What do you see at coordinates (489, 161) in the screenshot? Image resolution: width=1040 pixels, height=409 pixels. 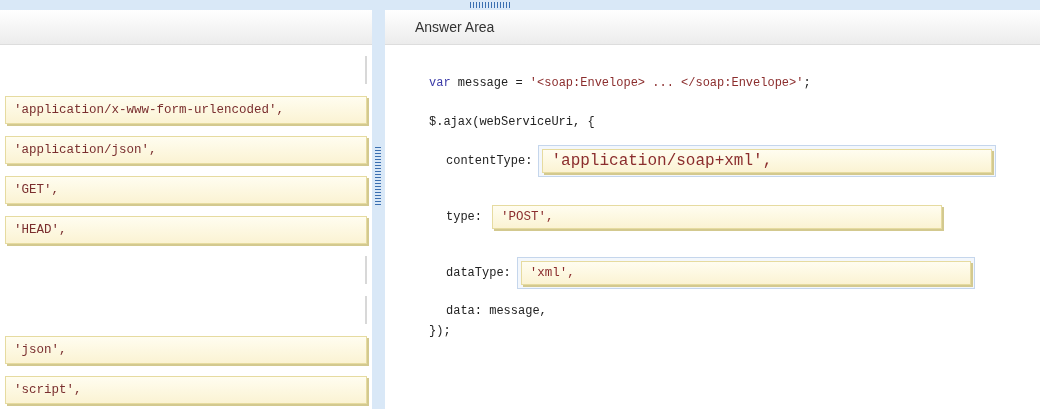 I see `code-label: contentType:` at bounding box center [489, 161].